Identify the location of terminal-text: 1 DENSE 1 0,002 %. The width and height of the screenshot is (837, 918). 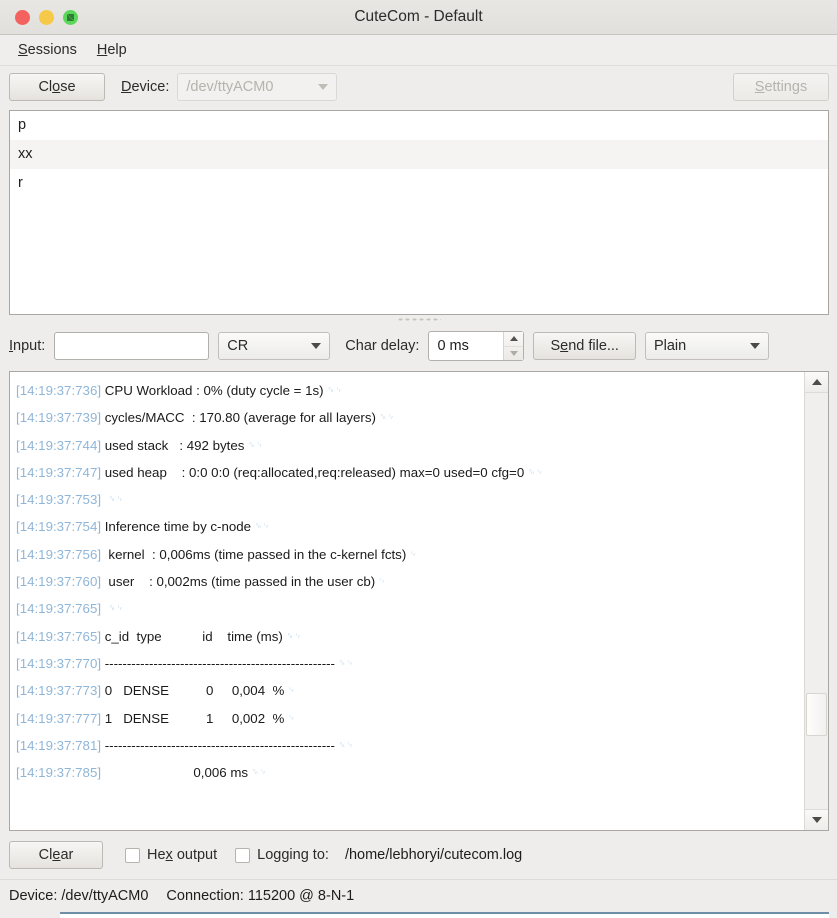
(193, 718).